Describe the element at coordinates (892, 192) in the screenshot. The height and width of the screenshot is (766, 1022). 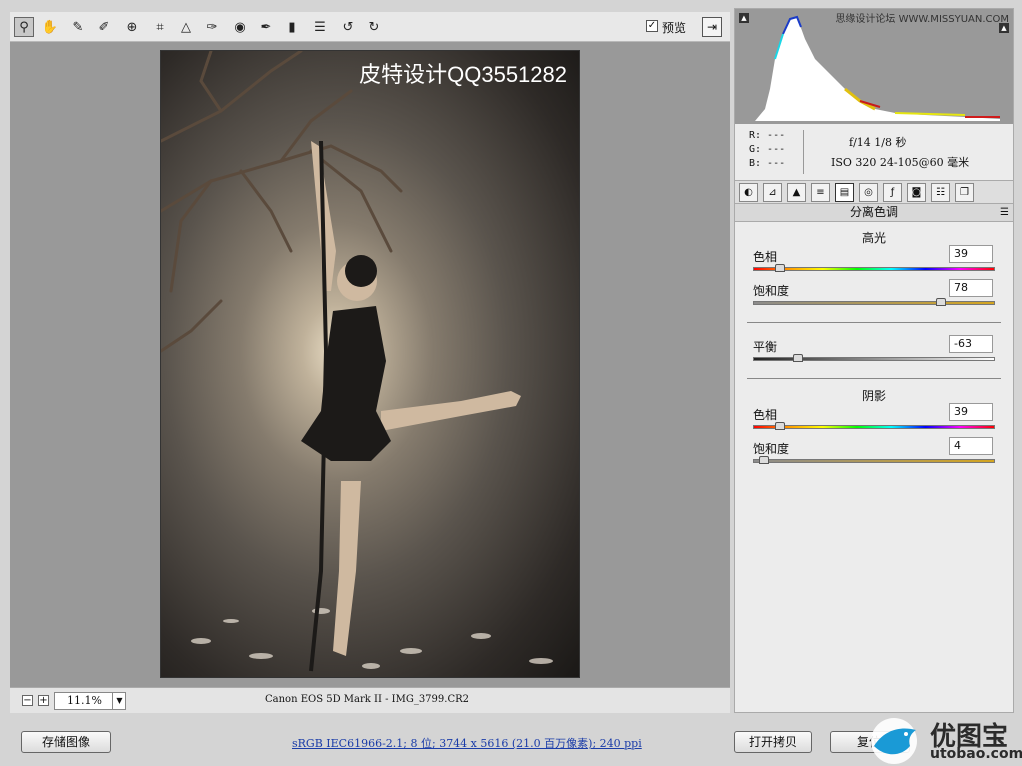
I see `tab-effects-icon: ƒ` at that location.